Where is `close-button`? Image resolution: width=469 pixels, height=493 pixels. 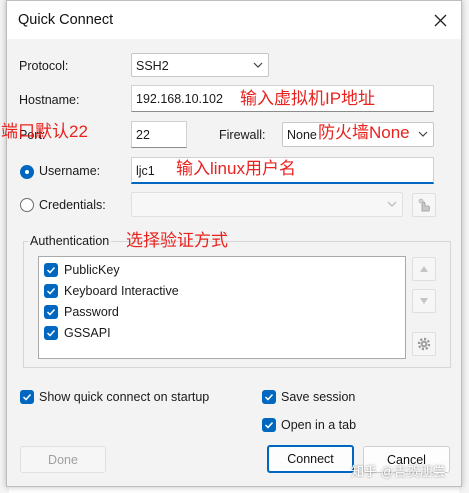
close-button is located at coordinates (440, 20).